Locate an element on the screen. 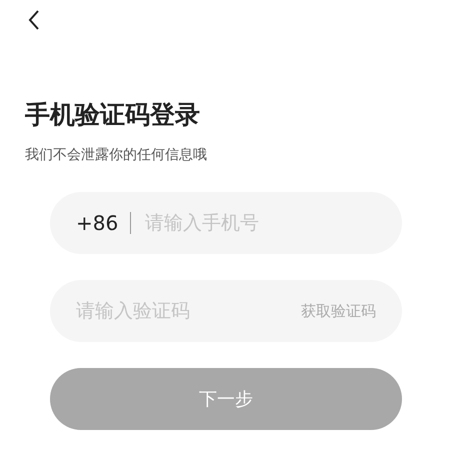 Image resolution: width=450 pixels, height=456 pixels. country-code: +86 is located at coordinates (97, 223).